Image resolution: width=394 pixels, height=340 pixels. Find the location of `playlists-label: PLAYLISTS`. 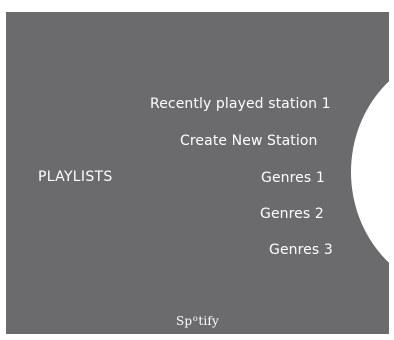

playlists-label: PLAYLISTS is located at coordinates (75, 177).